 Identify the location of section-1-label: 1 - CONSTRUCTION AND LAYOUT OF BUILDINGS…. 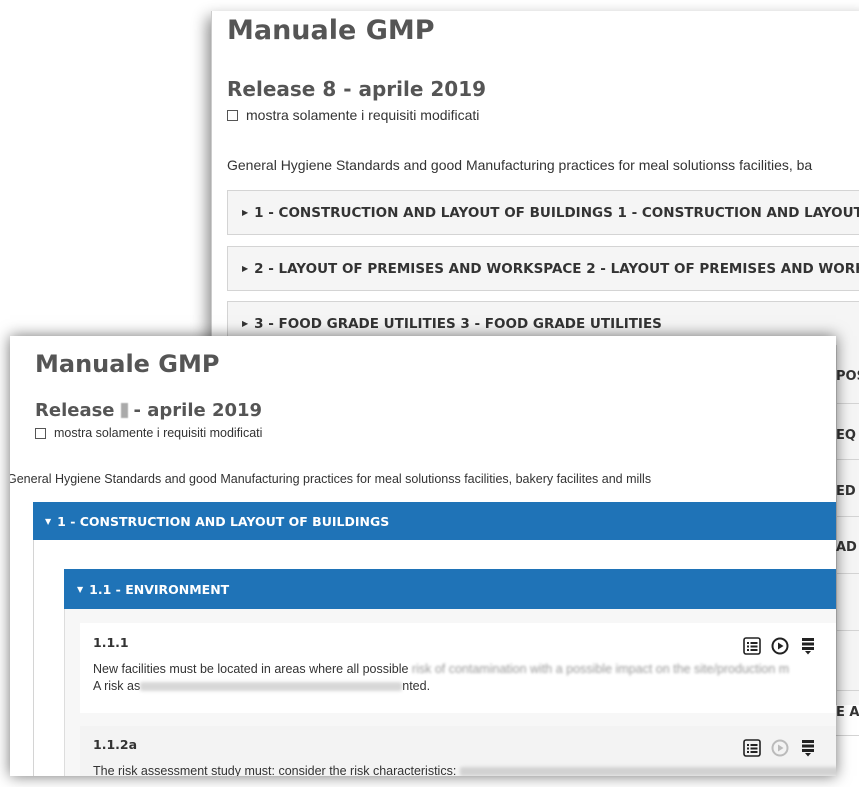
(556, 212).